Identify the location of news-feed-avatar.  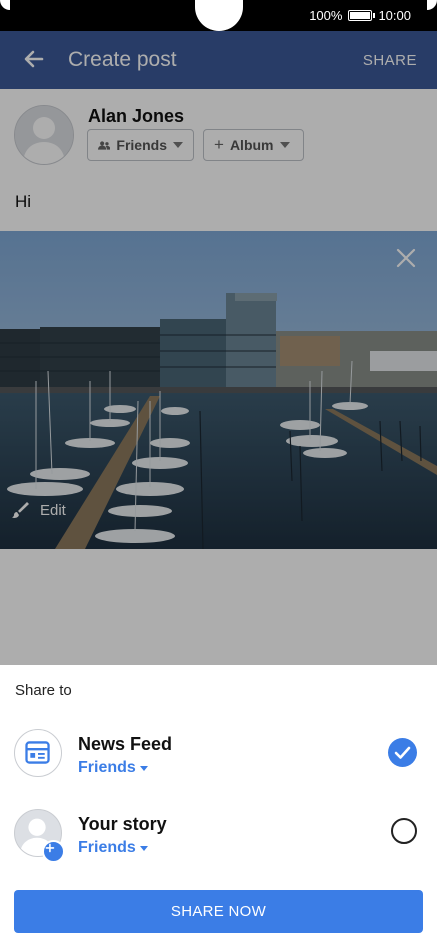
(38, 753).